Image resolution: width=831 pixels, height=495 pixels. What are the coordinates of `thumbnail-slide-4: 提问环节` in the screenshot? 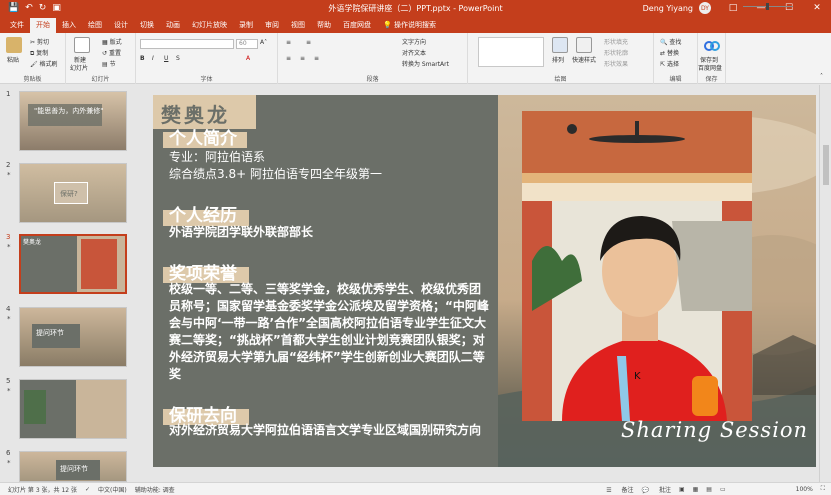 It's located at (73, 337).